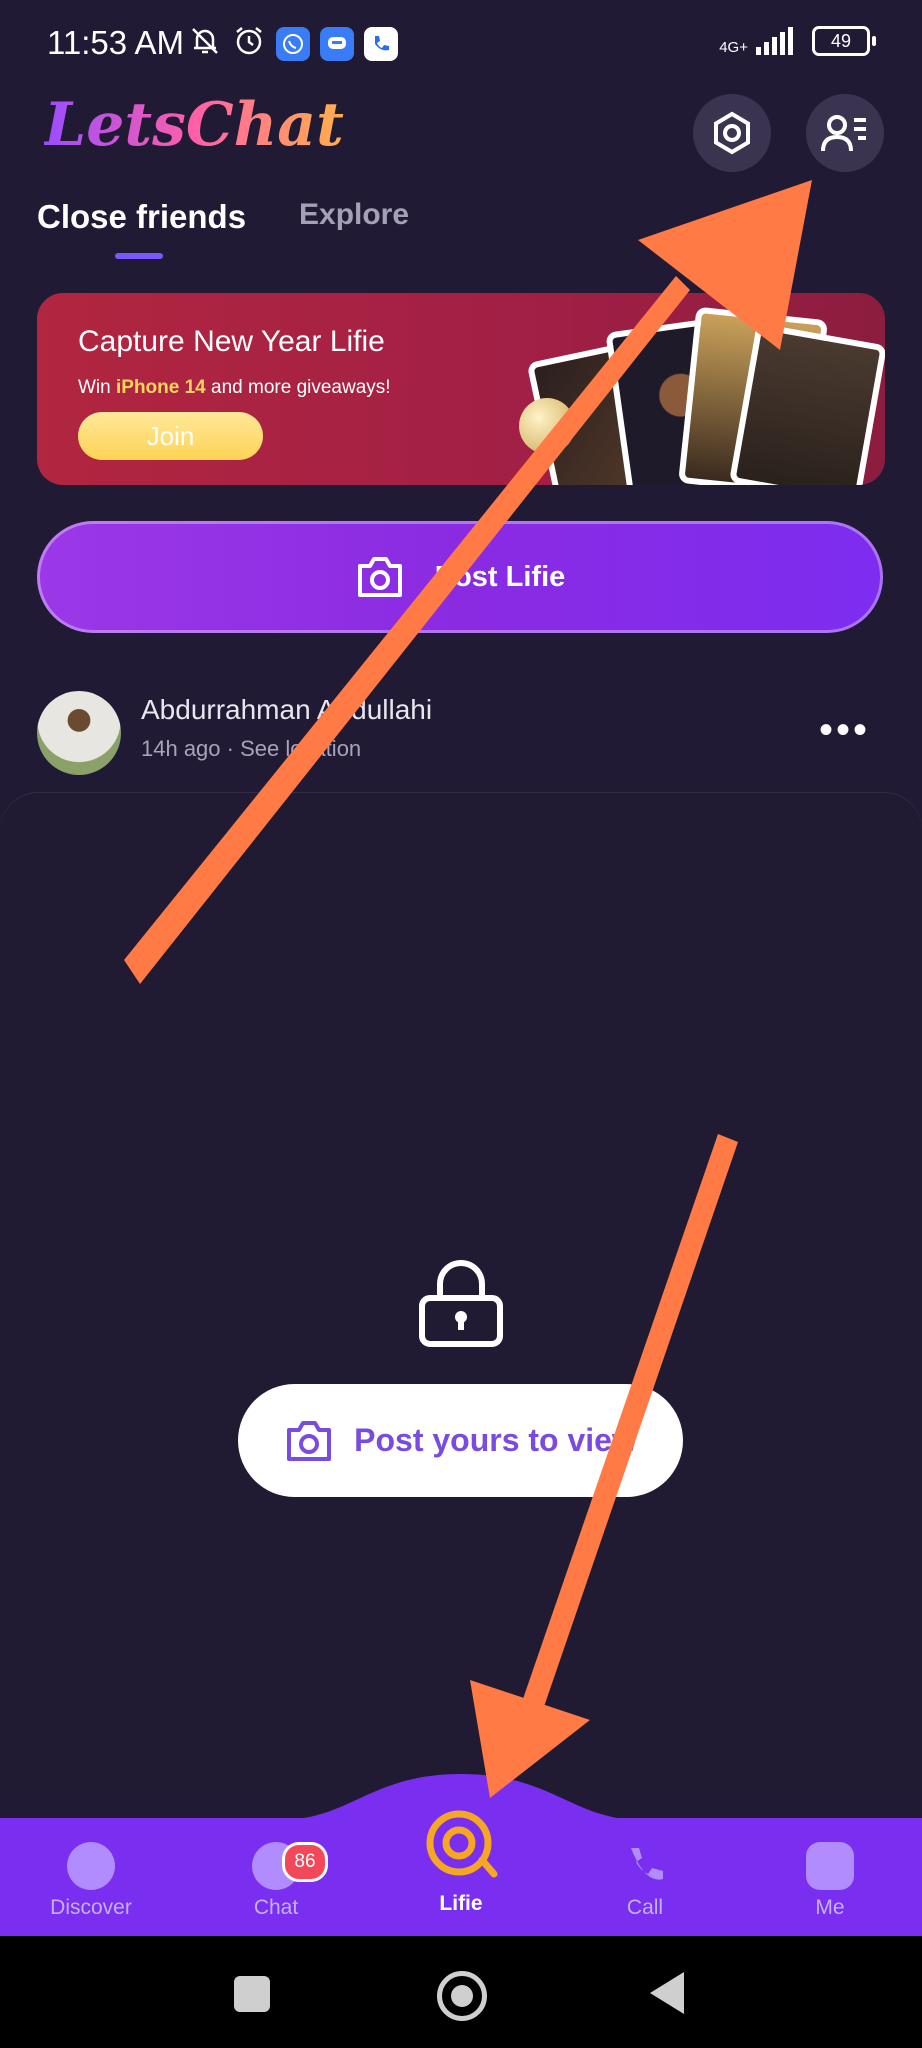 The image size is (922, 2048). I want to click on settings-button, so click(732, 133).